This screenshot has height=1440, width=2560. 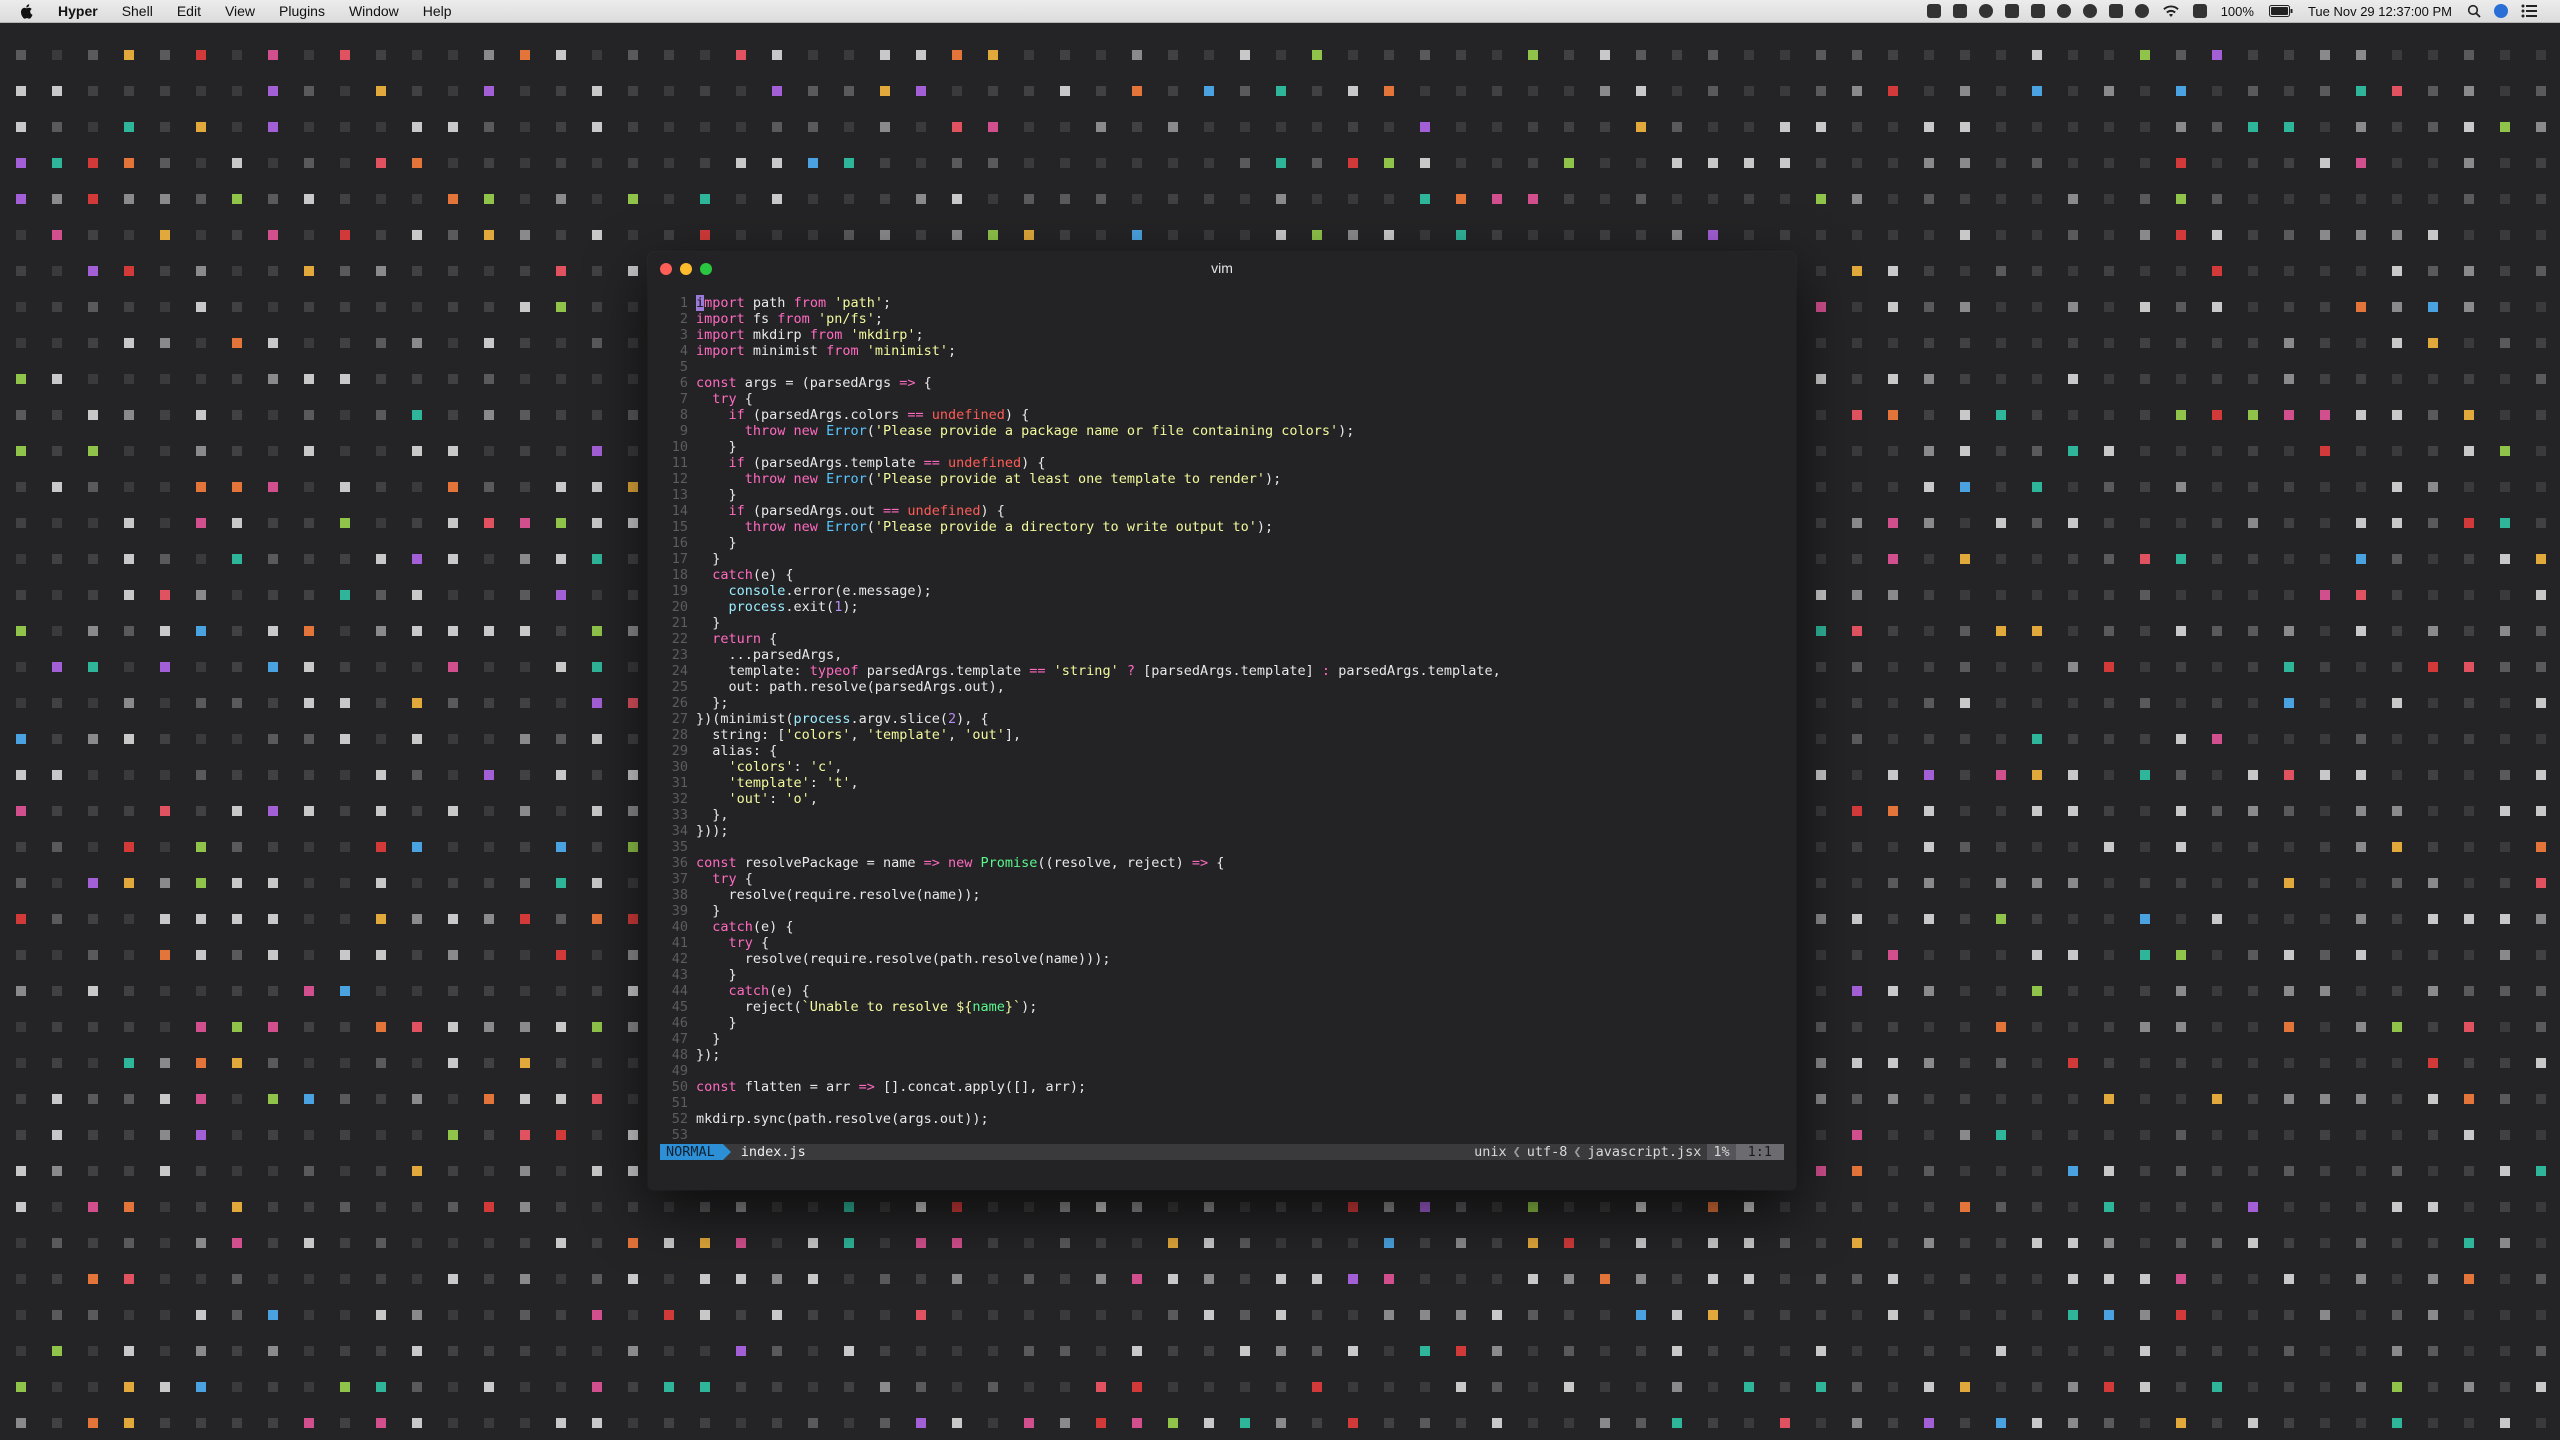 What do you see at coordinates (2141, 11) in the screenshot?
I see `bluetooth-icon` at bounding box center [2141, 11].